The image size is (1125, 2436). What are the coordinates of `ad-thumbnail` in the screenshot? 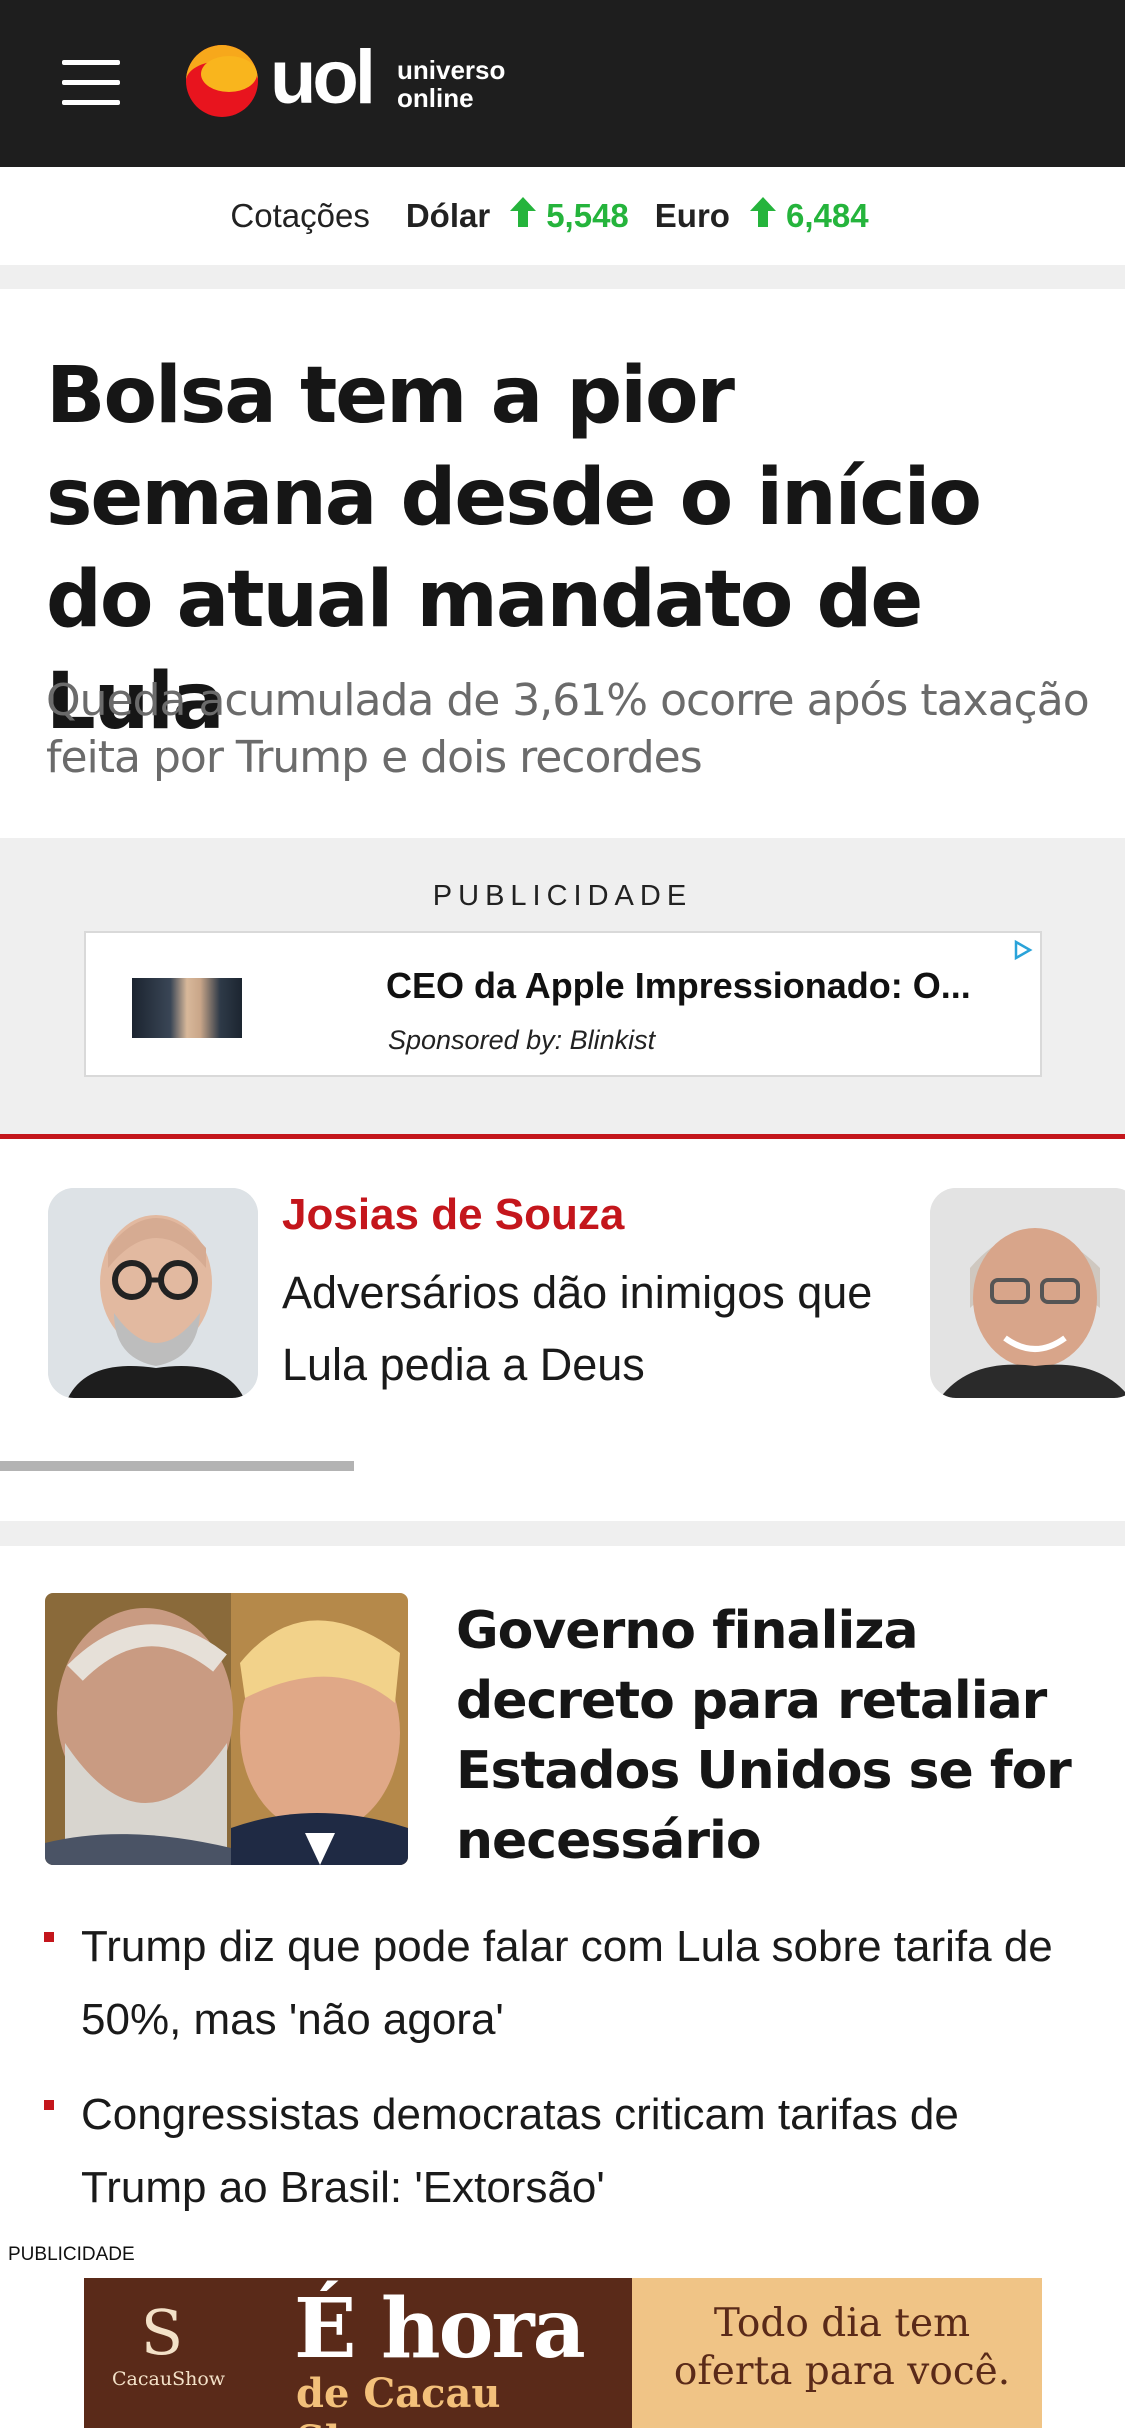 It's located at (187, 1008).